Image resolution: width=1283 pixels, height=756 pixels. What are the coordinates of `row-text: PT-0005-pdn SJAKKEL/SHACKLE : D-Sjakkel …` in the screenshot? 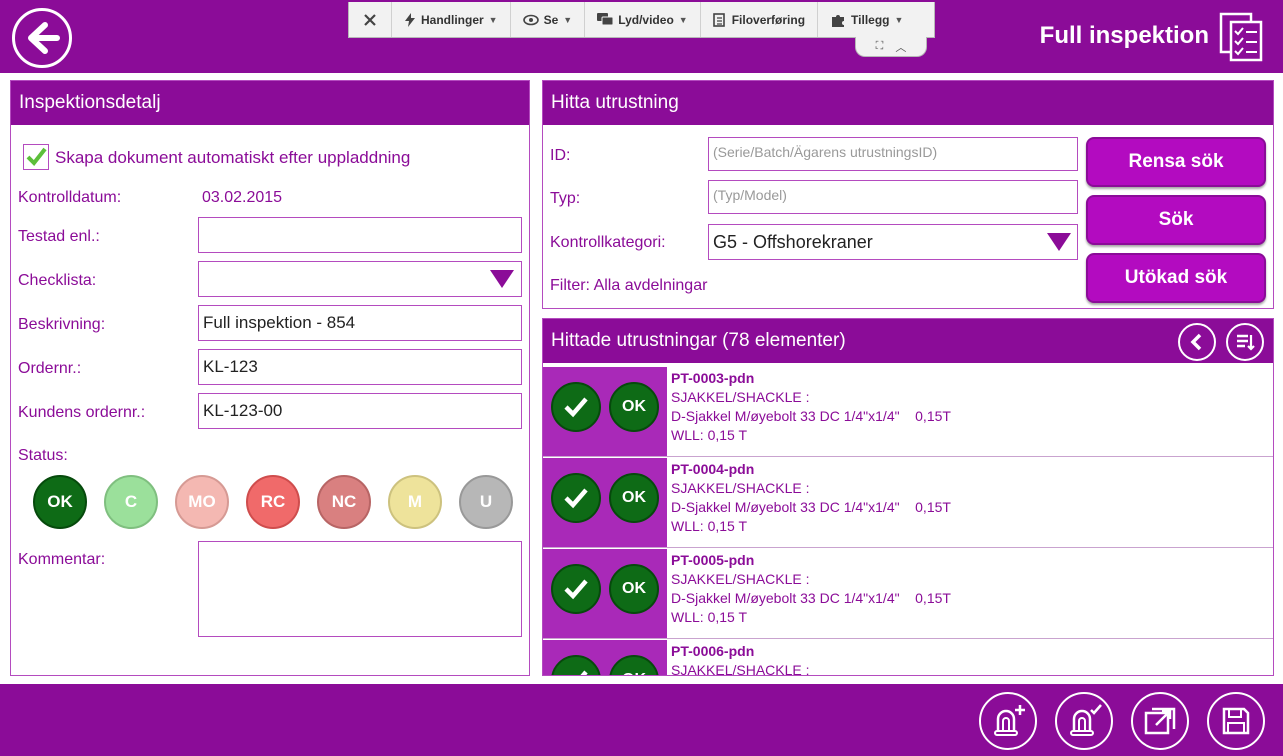 It's located at (811, 589).